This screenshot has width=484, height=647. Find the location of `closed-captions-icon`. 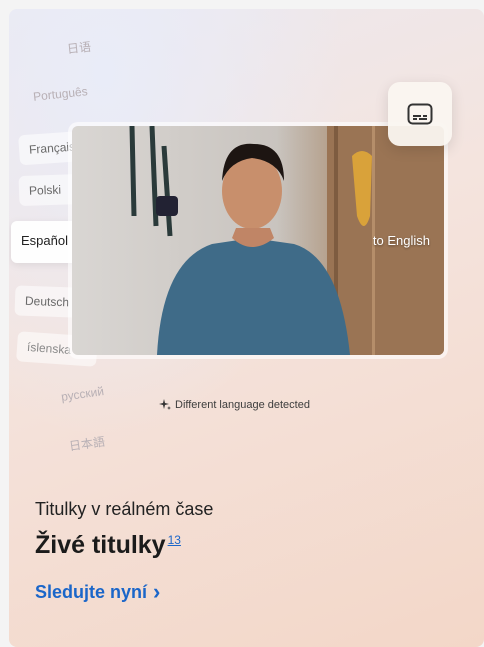

closed-captions-icon is located at coordinates (420, 114).